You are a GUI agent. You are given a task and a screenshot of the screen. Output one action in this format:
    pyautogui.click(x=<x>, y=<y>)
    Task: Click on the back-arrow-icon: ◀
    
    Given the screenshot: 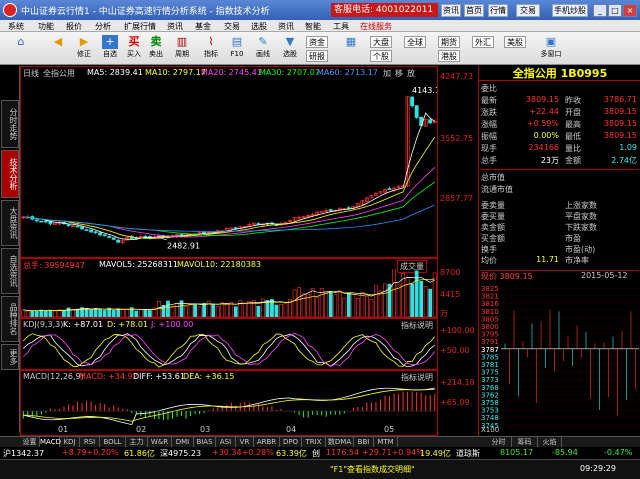 What is the action you would take?
    pyautogui.click(x=58, y=41)
    